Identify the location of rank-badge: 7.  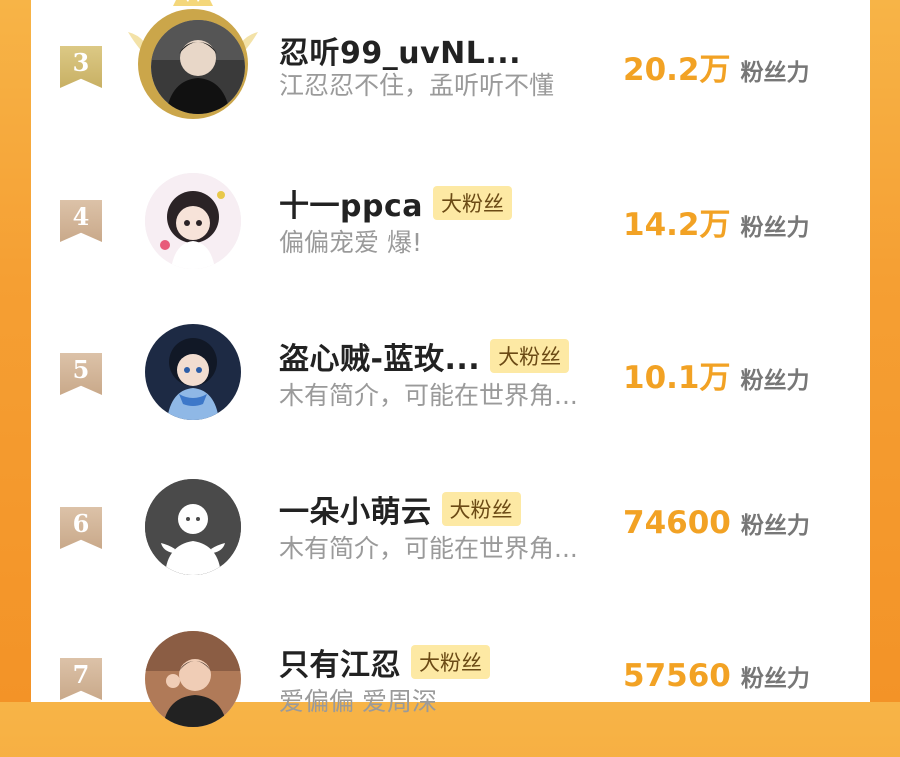
(81, 679).